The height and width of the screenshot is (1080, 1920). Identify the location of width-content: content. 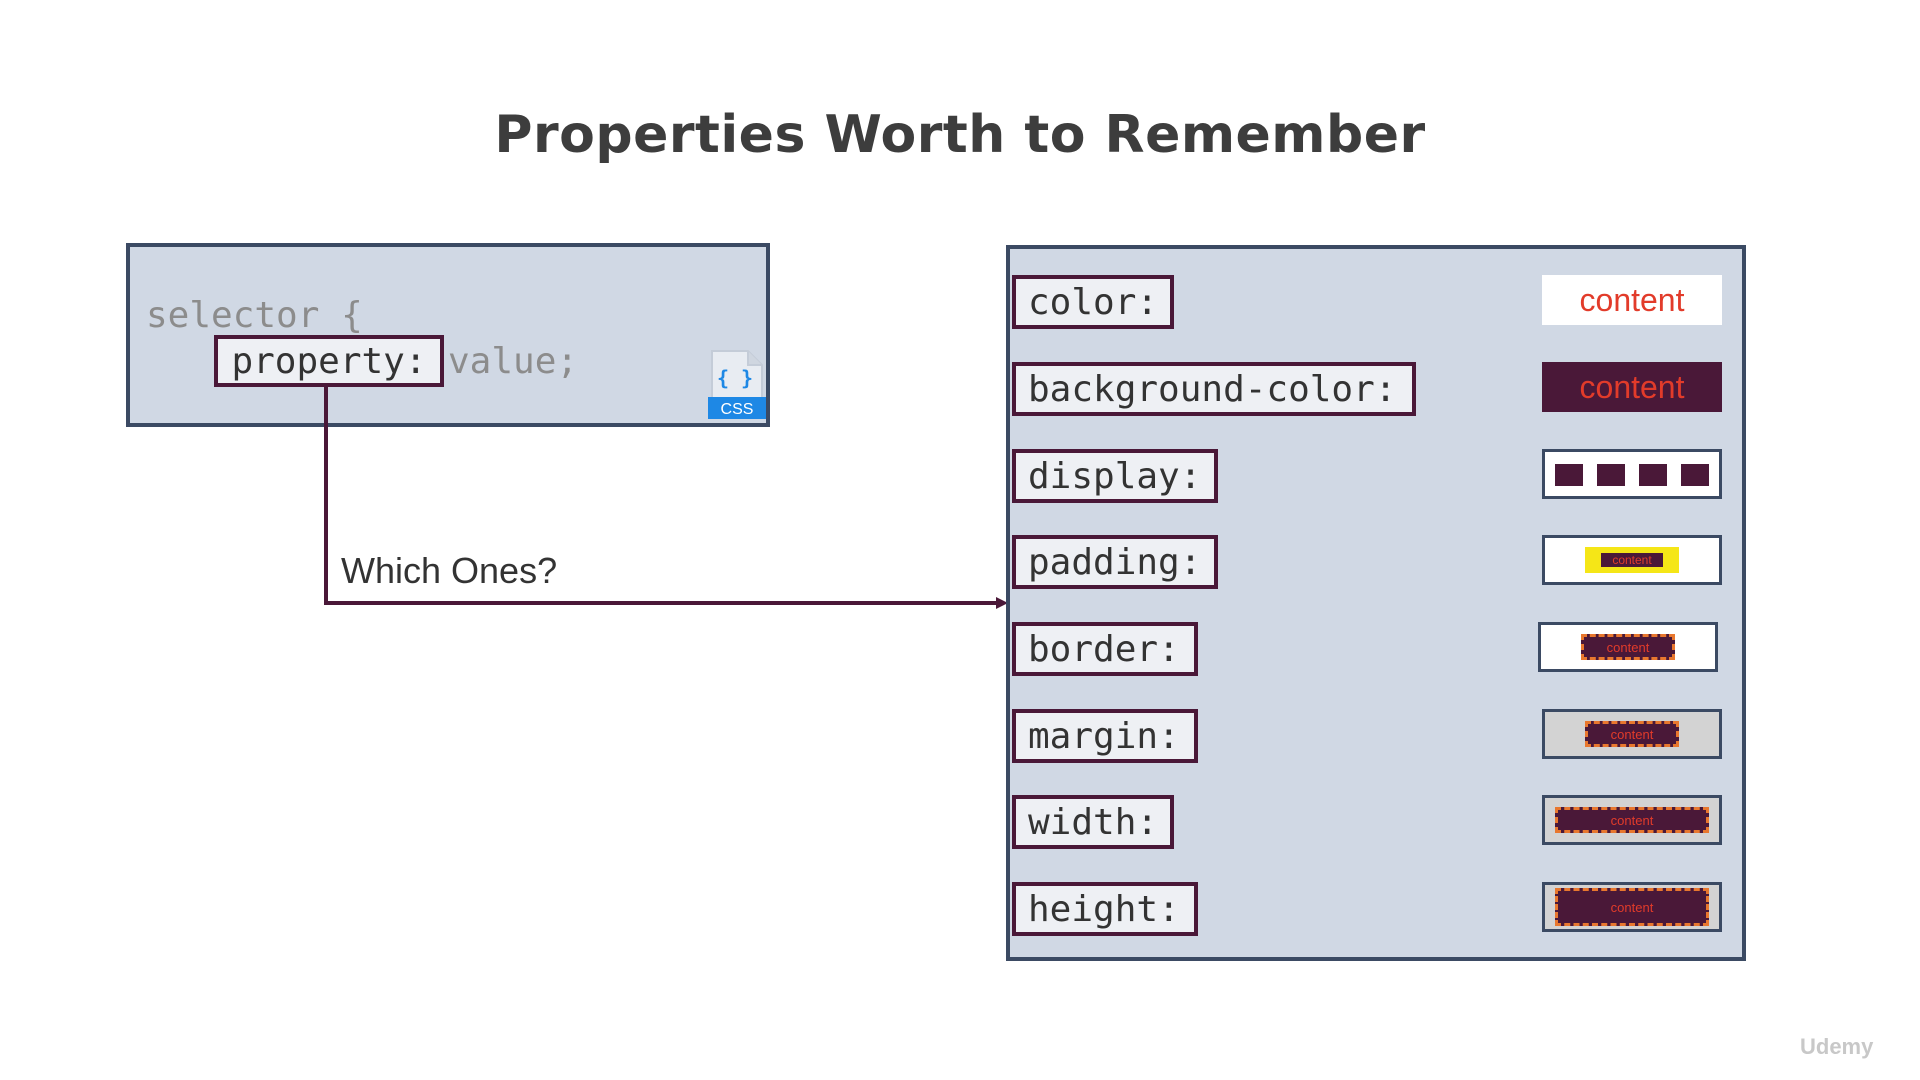
(1632, 820).